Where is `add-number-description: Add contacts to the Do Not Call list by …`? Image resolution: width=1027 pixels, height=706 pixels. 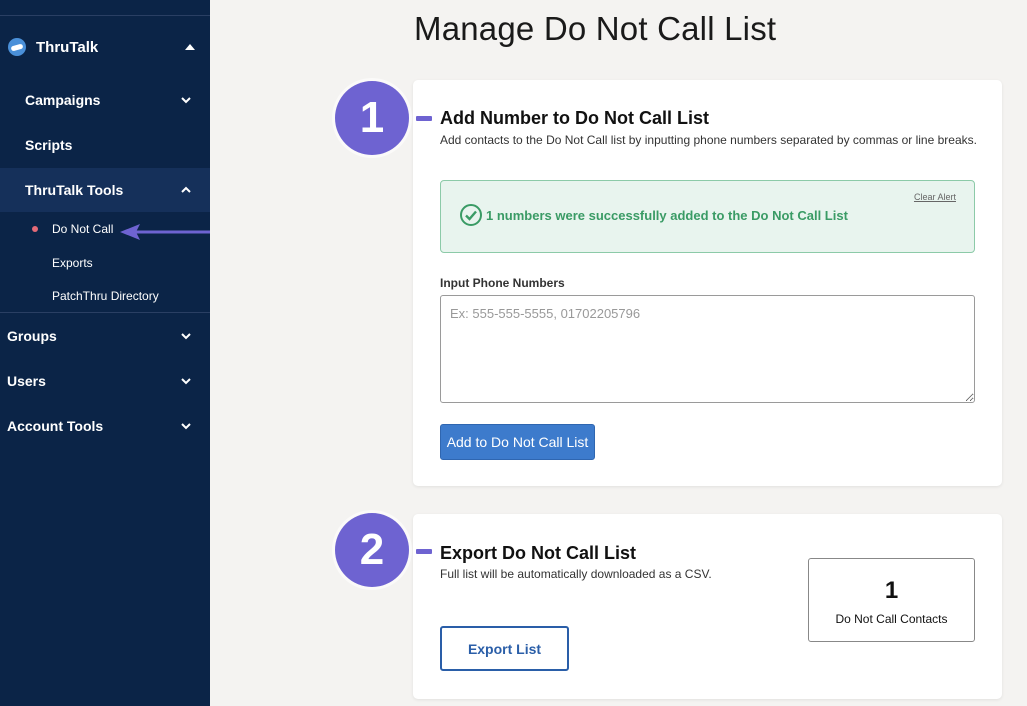
add-number-description: Add contacts to the Do Not Call list by … is located at coordinates (708, 140).